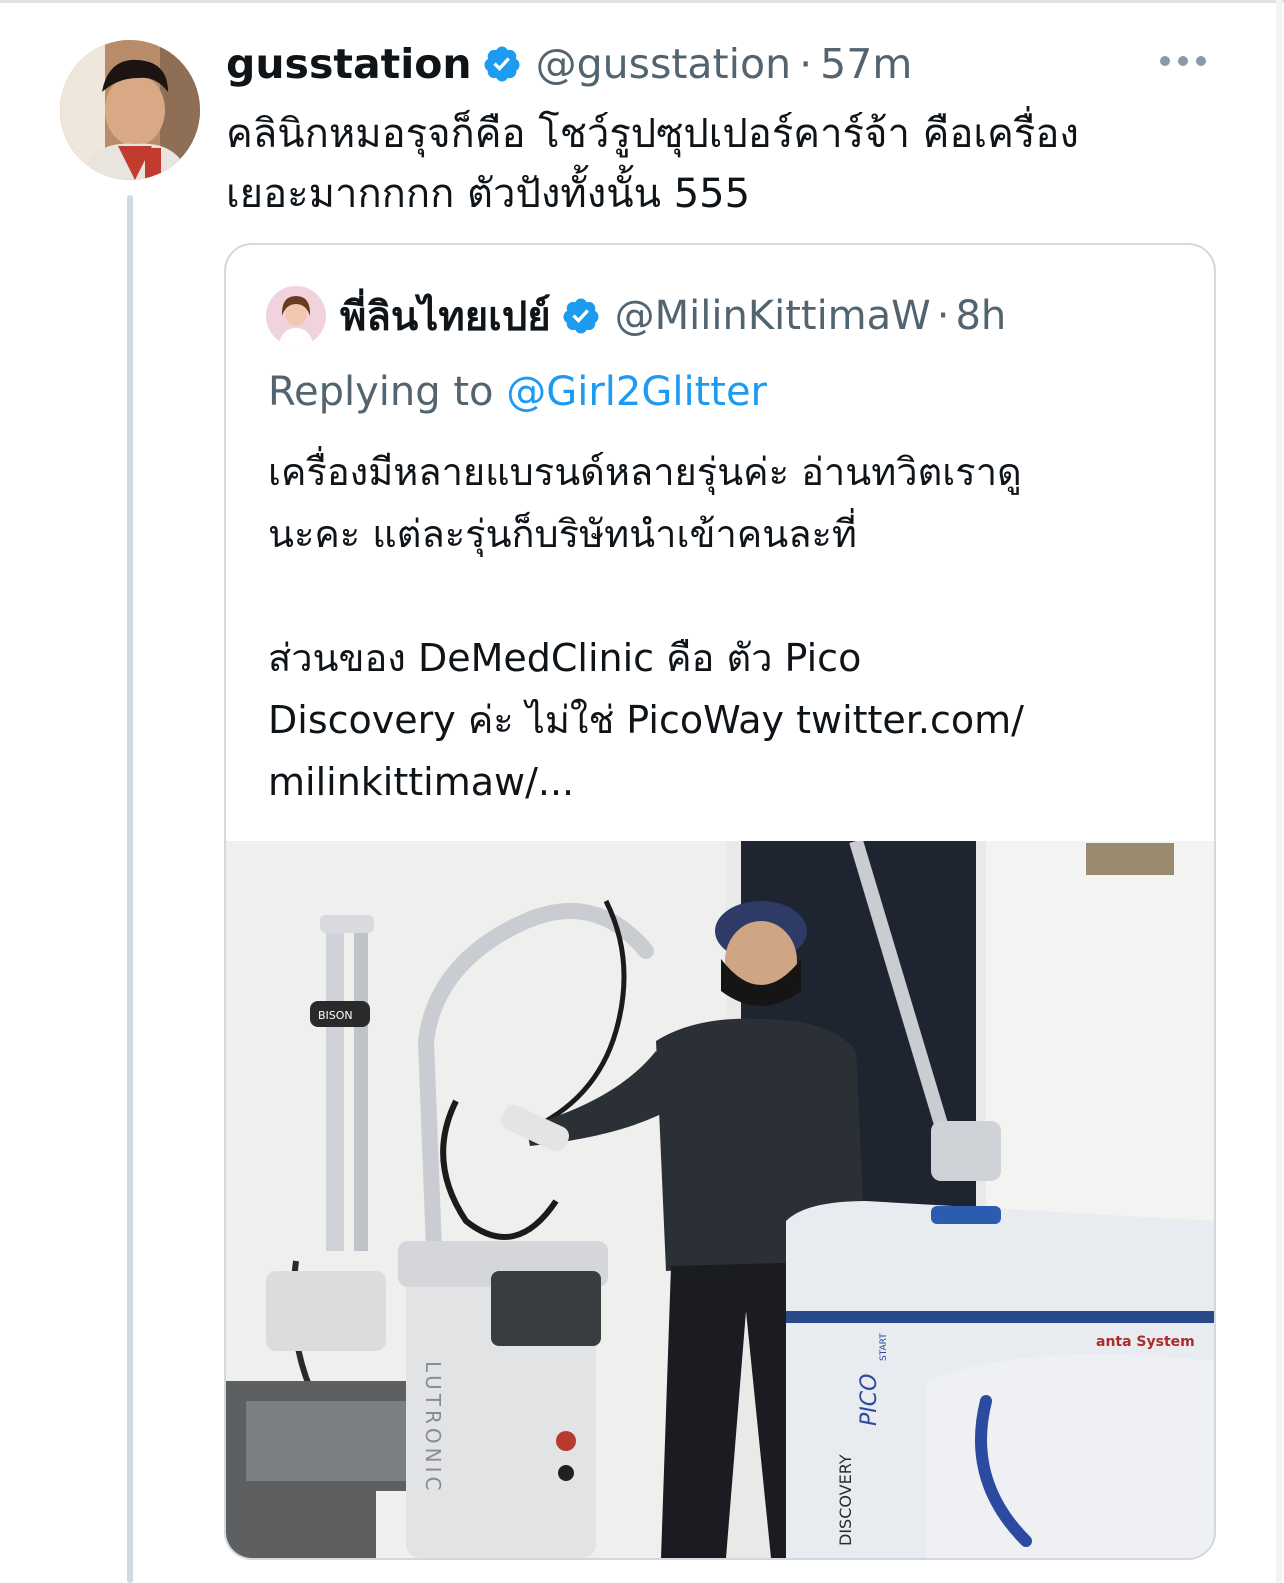 The width and height of the screenshot is (1284, 1583). What do you see at coordinates (130, 889) in the screenshot?
I see `thread-connector-line` at bounding box center [130, 889].